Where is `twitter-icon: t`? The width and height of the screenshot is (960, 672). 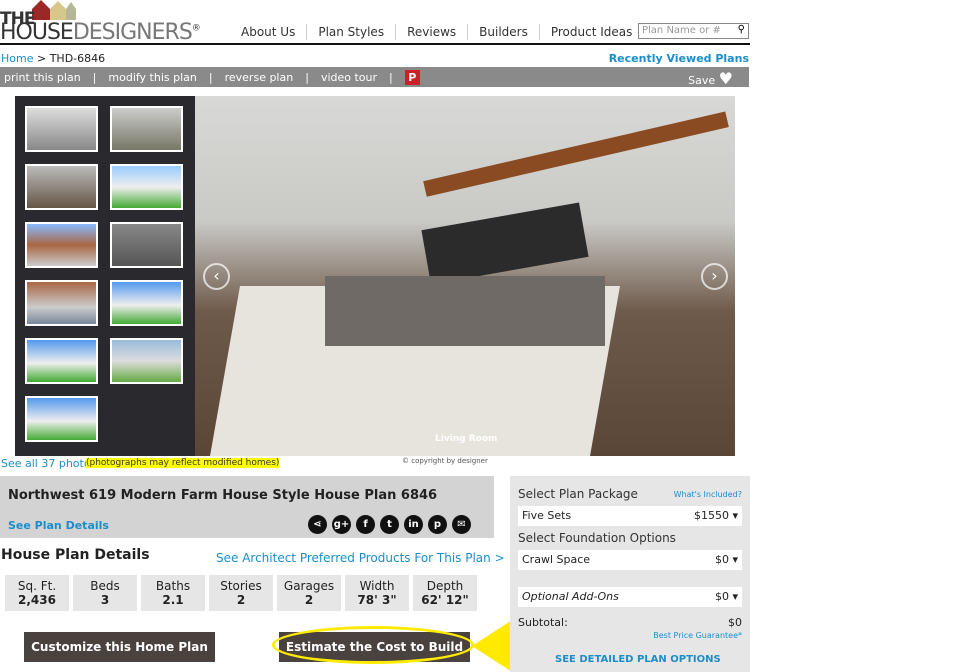
twitter-icon: t is located at coordinates (389, 524).